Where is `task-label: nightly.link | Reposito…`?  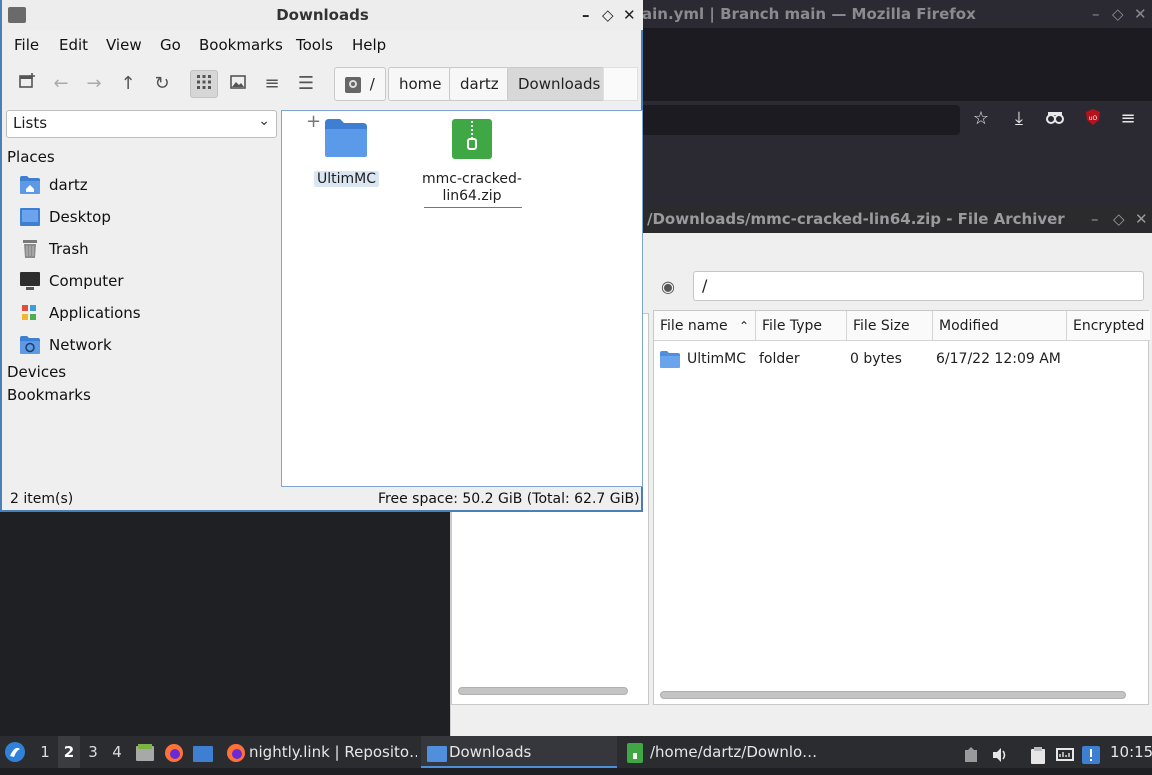
task-label: nightly.link | Reposito… is located at coordinates (333, 752).